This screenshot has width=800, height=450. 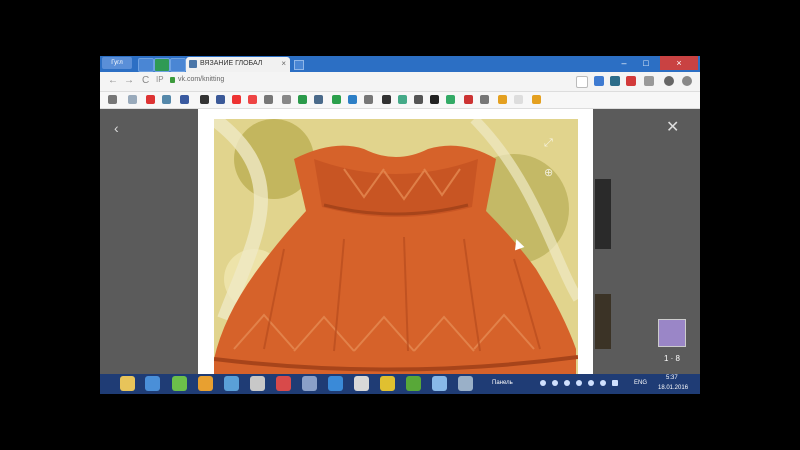 I want to click on vk-icon, so click(x=193, y=64).